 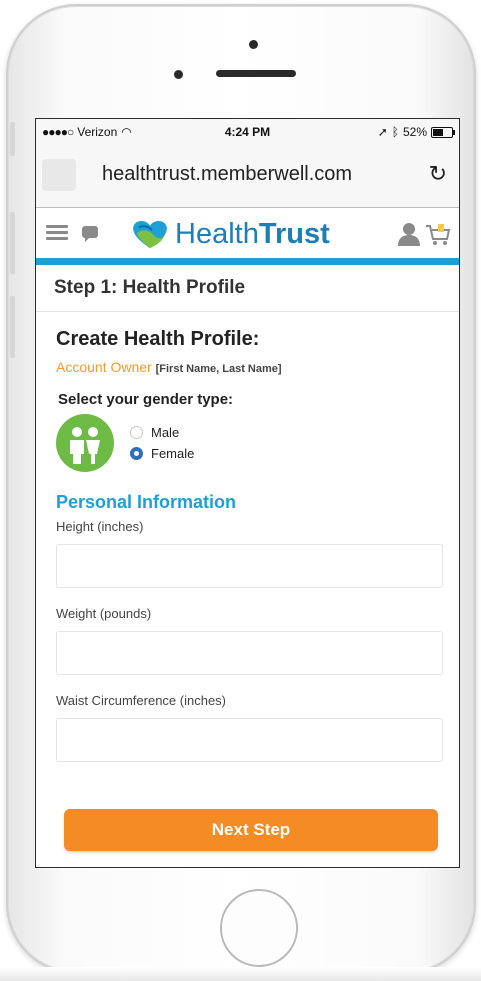 I want to click on gender-option-female: Female, so click(x=162, y=453).